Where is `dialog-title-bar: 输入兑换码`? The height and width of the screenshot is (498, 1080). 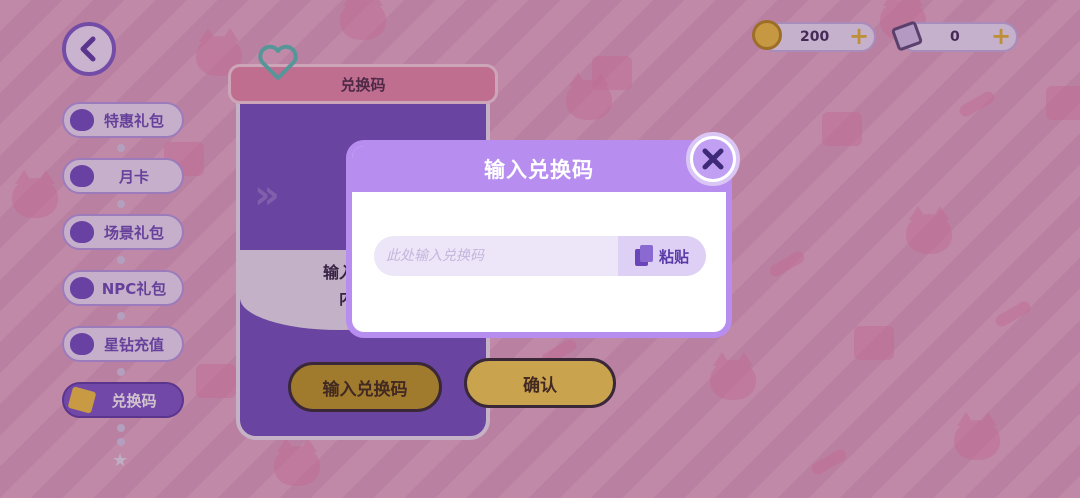
dialog-title-bar: 输入兑换码 is located at coordinates (539, 169).